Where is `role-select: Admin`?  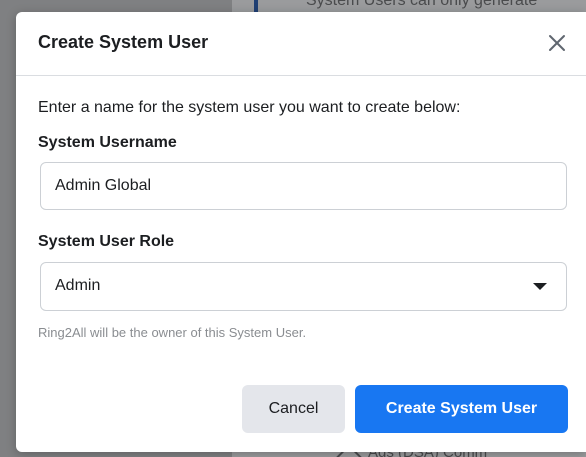
role-select: Admin is located at coordinates (303, 286).